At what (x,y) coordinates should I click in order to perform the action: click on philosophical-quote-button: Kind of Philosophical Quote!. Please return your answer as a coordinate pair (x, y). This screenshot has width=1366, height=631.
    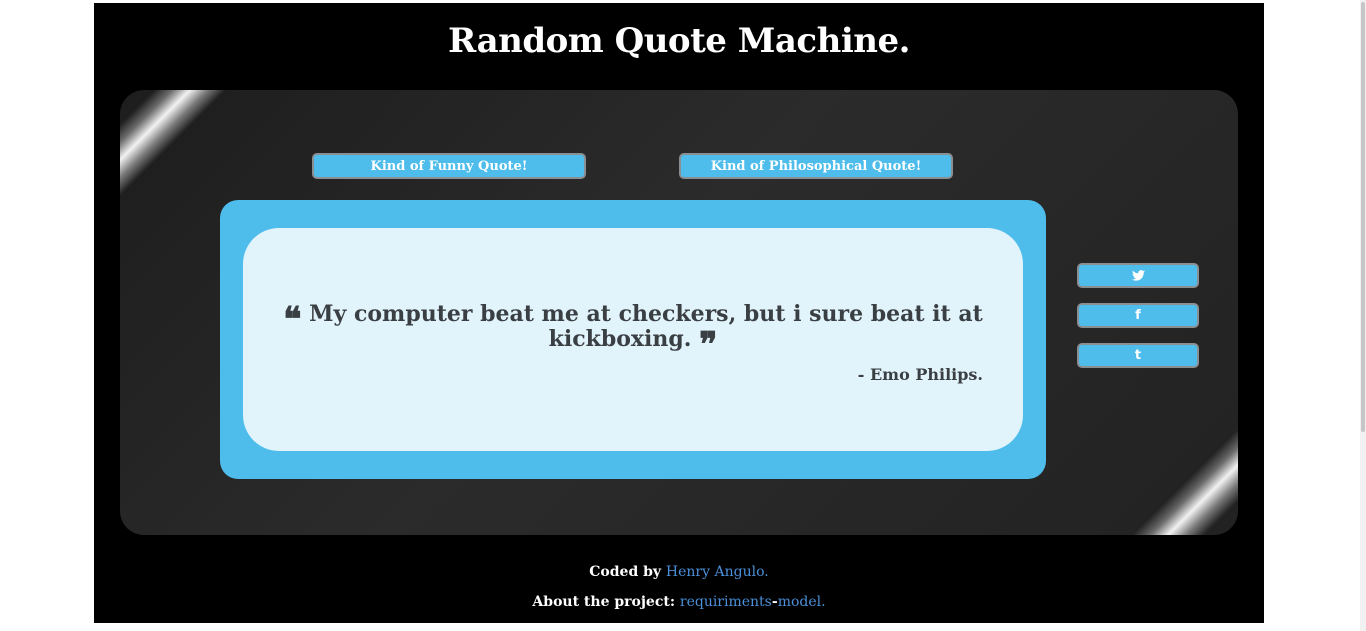
    Looking at the image, I should click on (816, 166).